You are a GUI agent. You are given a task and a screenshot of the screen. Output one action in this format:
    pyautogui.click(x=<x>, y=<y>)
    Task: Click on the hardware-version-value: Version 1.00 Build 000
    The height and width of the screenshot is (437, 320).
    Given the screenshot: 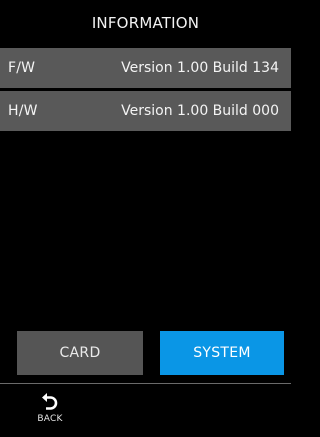 What is the action you would take?
    pyautogui.click(x=200, y=111)
    